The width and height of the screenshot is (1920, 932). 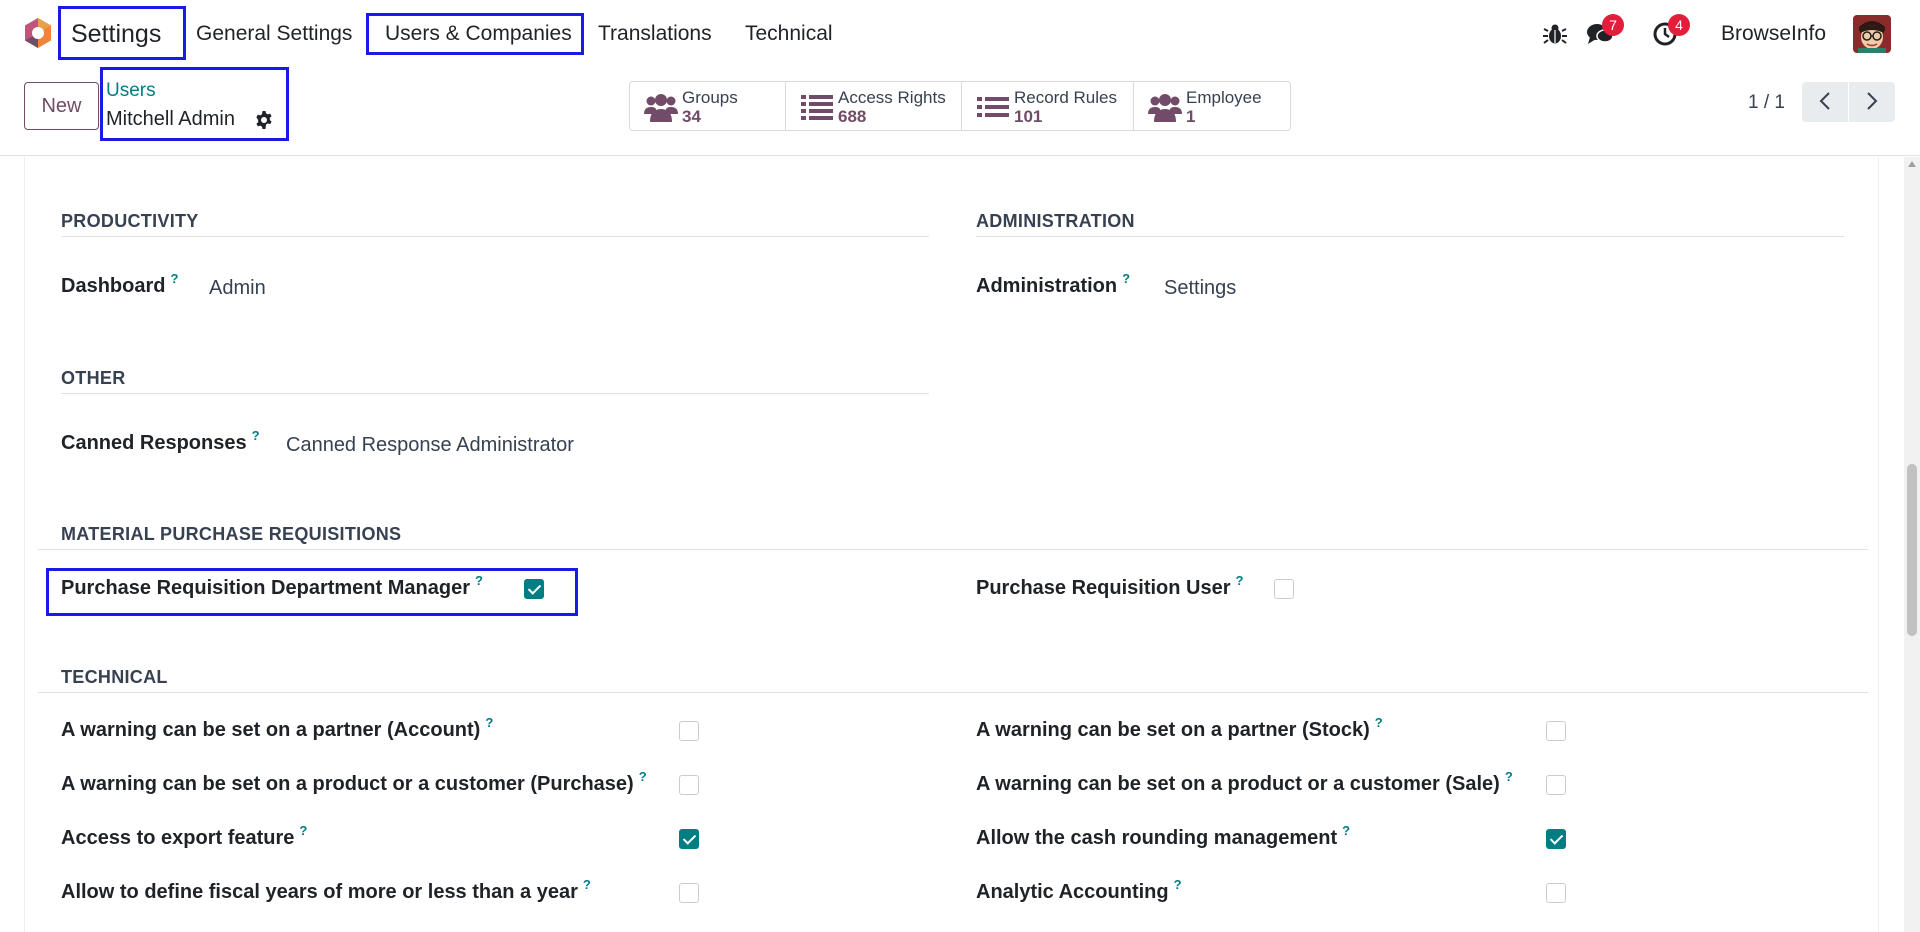 I want to click on app-logo-icon, so click(x=38, y=33).